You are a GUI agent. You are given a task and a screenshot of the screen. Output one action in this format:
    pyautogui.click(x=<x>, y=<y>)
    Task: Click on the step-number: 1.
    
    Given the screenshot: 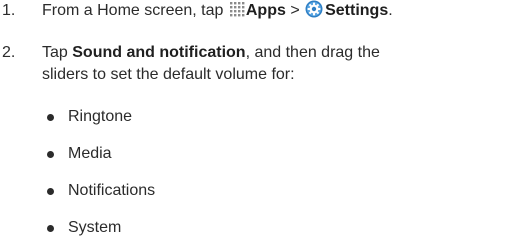 What is the action you would take?
    pyautogui.click(x=9, y=10)
    